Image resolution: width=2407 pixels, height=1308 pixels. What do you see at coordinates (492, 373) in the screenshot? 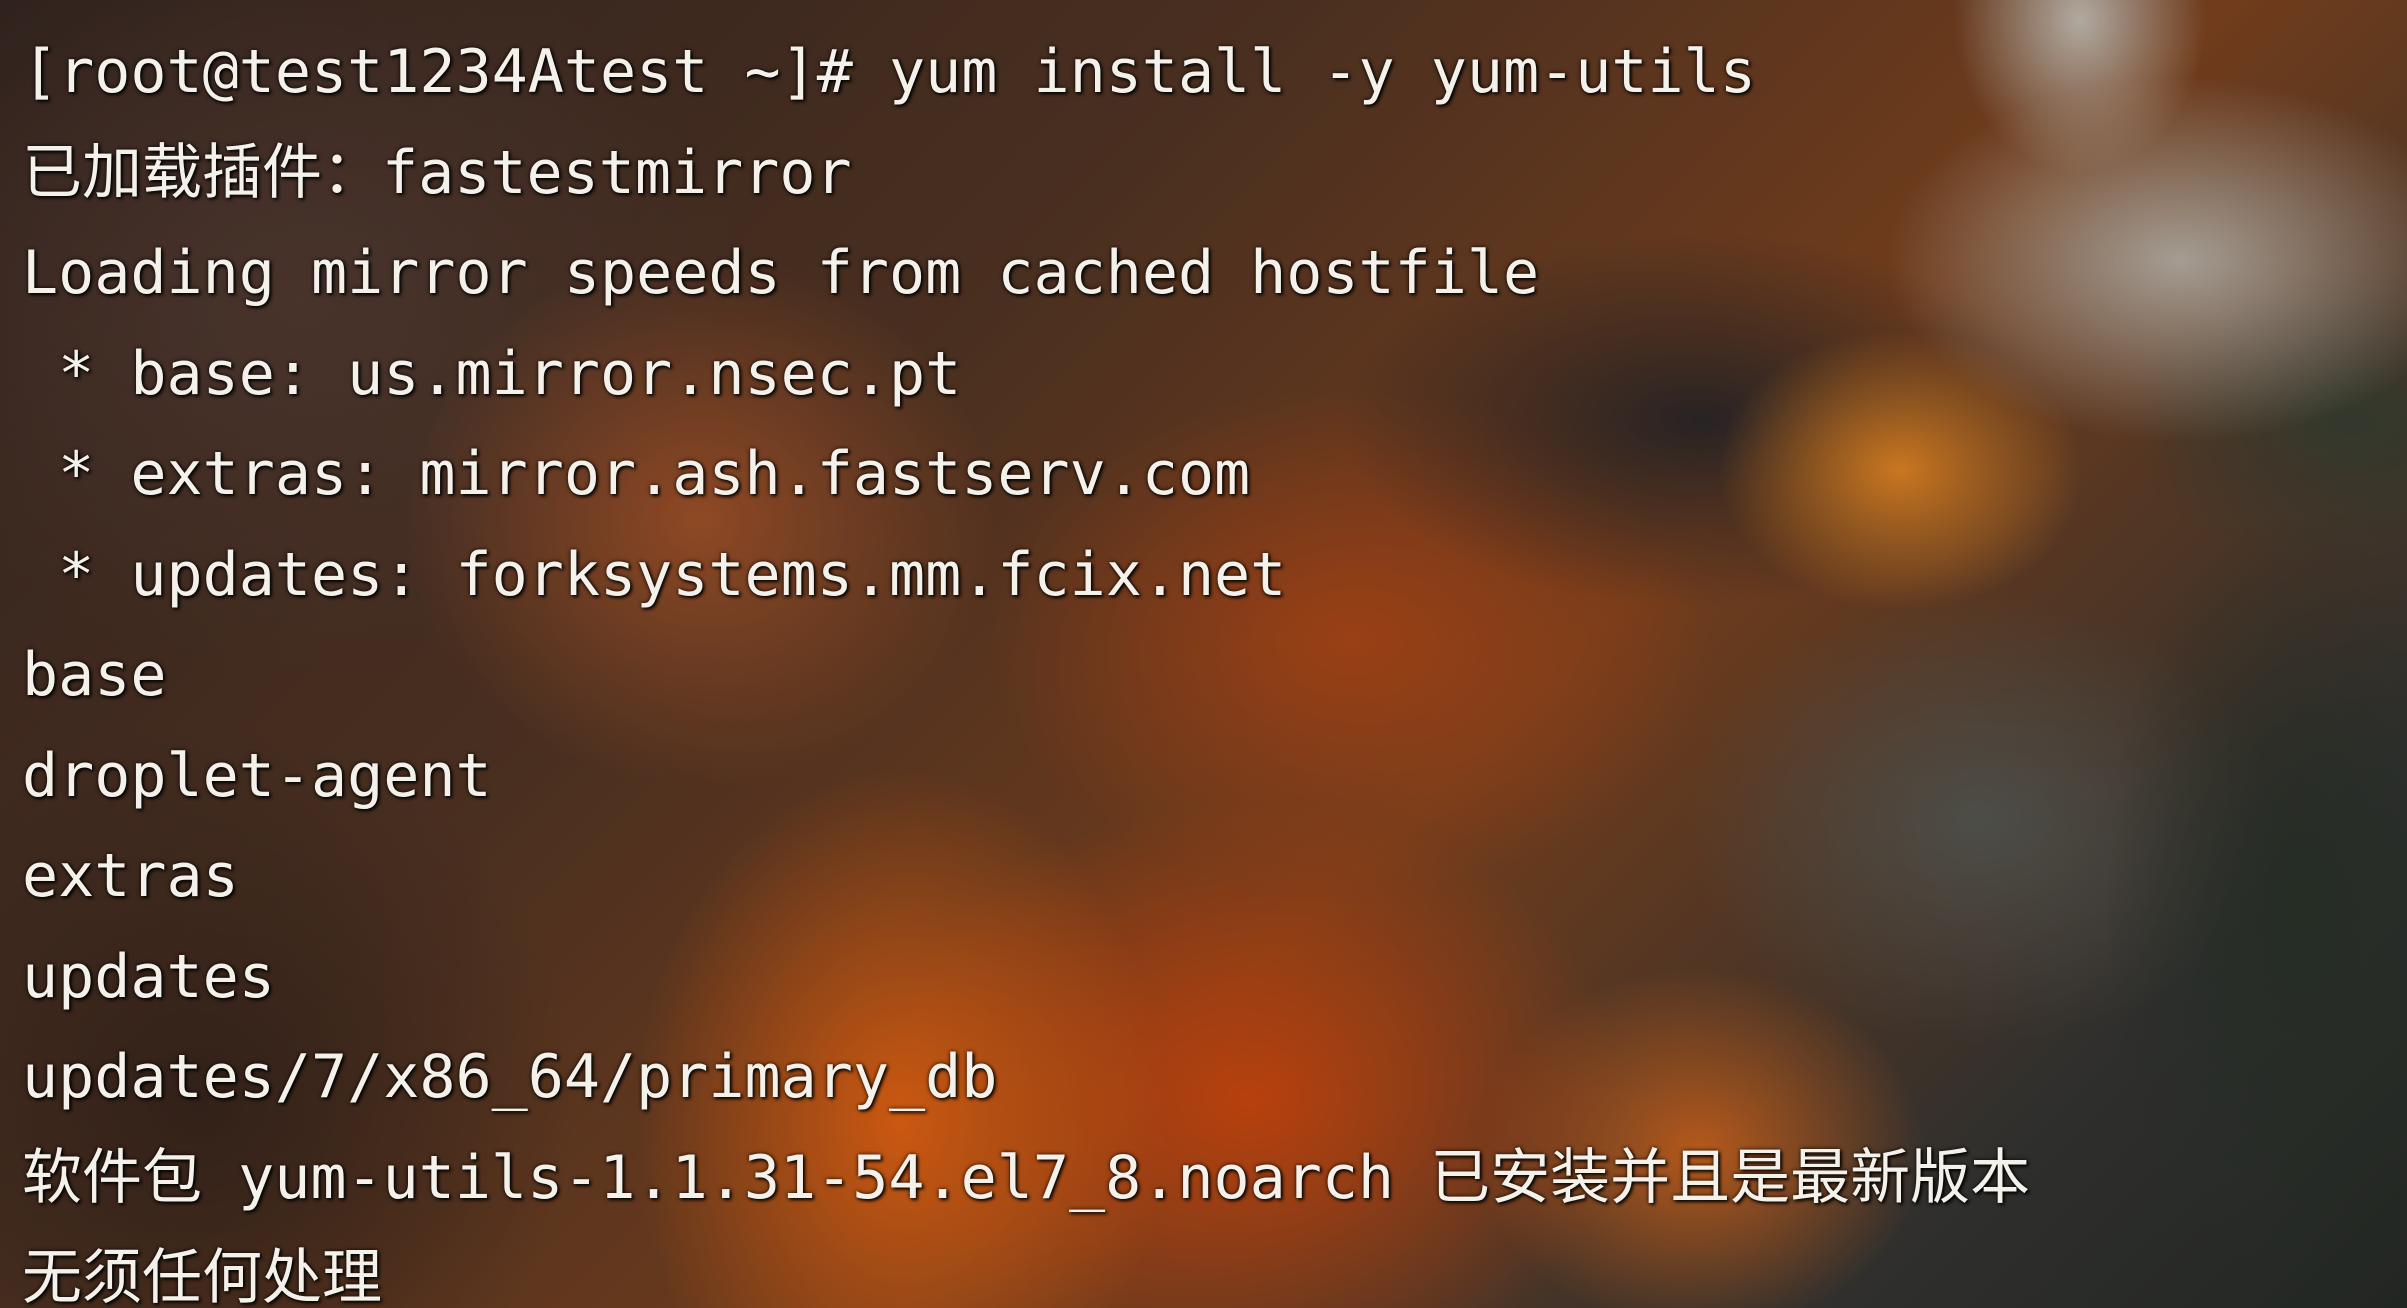
I see `terminal-line-mirror-base: * base: us.mirror.nsec.pt` at bounding box center [492, 373].